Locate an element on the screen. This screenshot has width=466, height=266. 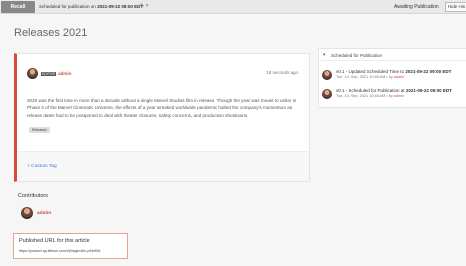
author-row: EDITOR admin is located at coordinates (49, 73).